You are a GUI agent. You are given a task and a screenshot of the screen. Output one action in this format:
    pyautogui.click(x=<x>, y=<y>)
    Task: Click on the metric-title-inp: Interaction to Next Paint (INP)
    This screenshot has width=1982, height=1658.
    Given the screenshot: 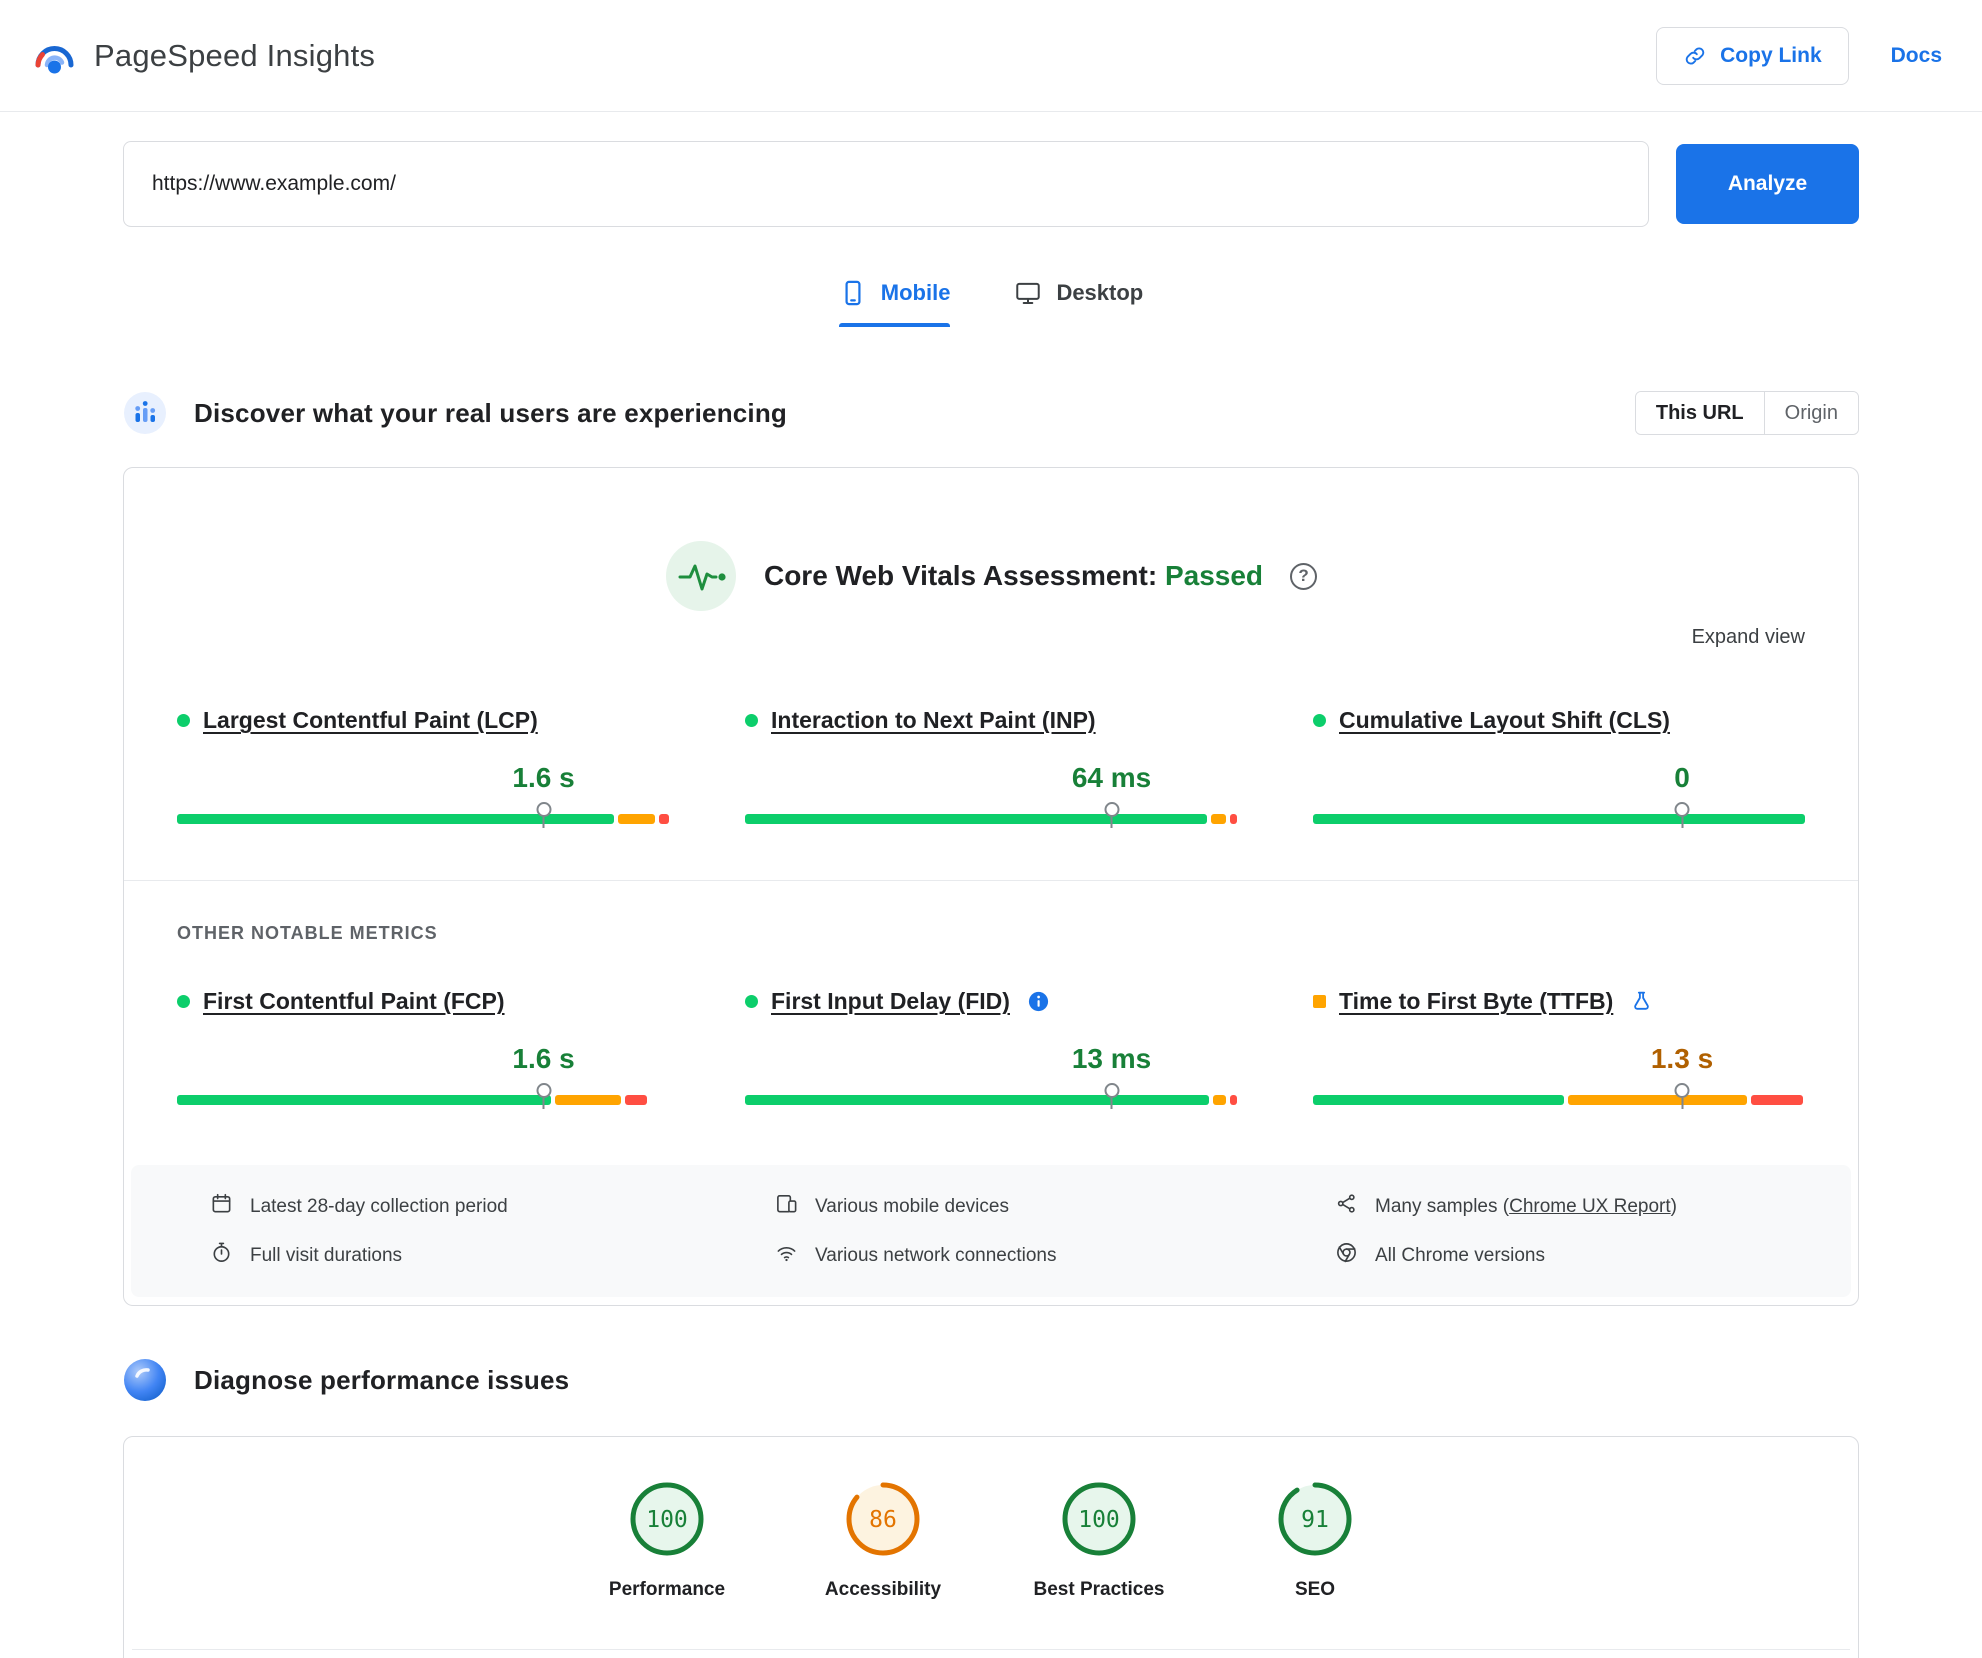 What is the action you would take?
    pyautogui.click(x=991, y=720)
    